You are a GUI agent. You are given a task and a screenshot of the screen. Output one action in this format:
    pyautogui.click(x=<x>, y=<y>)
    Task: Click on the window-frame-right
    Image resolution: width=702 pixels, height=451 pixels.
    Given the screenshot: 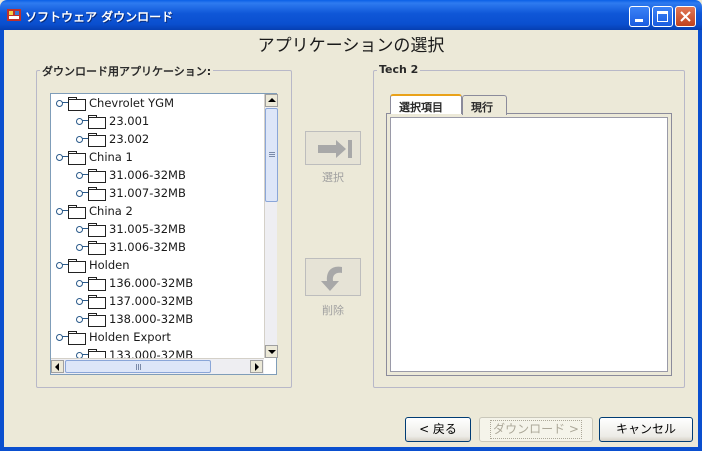 What is the action you would take?
    pyautogui.click(x=700, y=240)
    